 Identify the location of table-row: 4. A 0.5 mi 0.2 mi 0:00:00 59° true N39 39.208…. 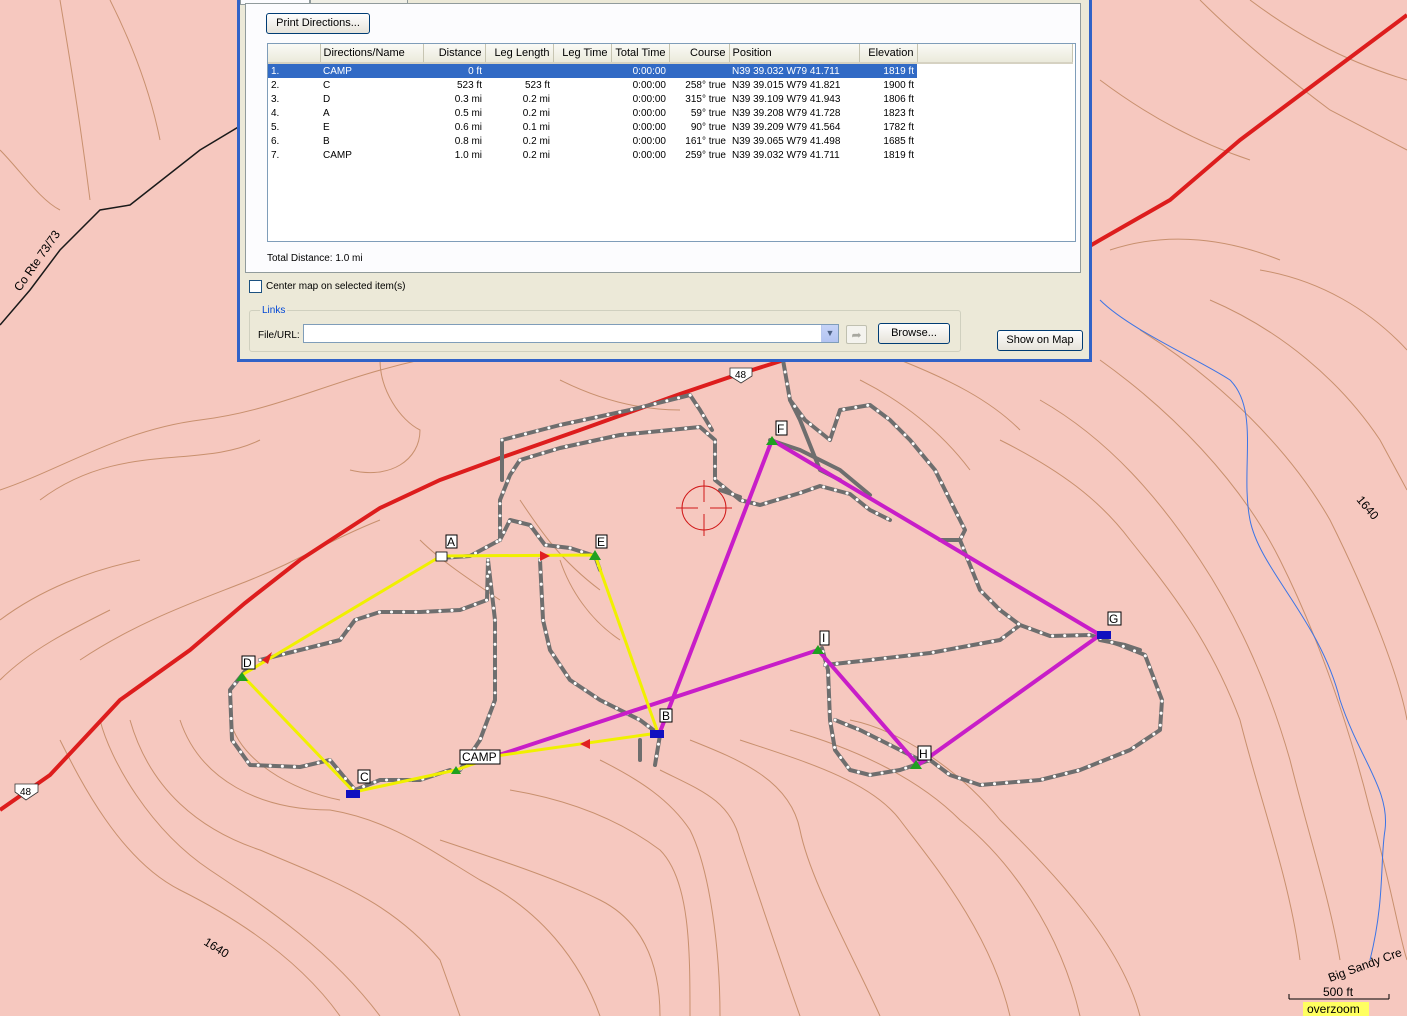
(670, 113).